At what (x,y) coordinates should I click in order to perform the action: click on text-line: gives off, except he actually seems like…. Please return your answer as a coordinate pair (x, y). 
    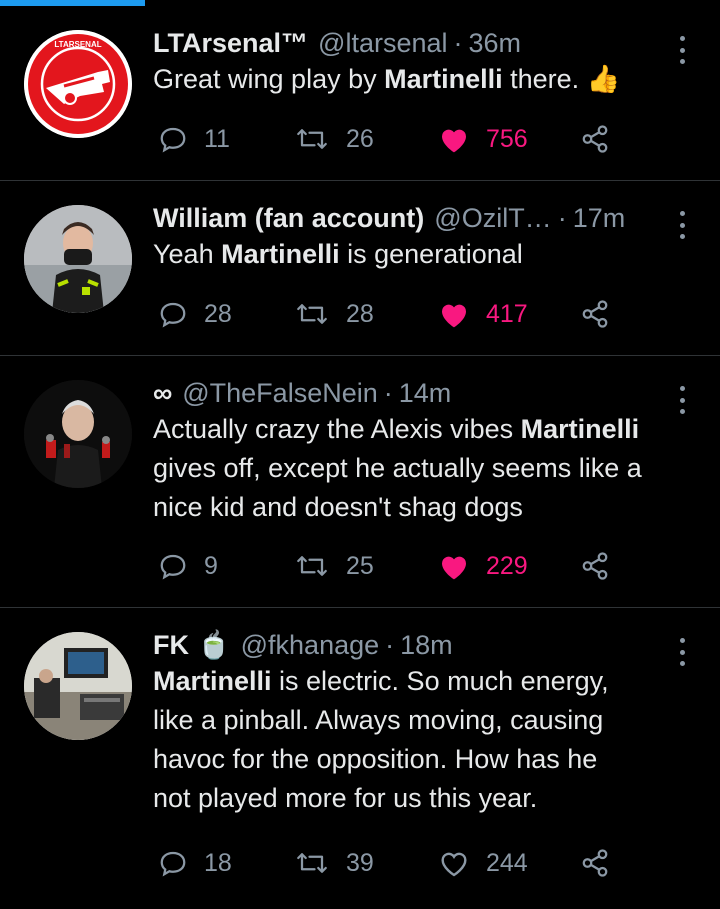
    Looking at the image, I should click on (397, 468).